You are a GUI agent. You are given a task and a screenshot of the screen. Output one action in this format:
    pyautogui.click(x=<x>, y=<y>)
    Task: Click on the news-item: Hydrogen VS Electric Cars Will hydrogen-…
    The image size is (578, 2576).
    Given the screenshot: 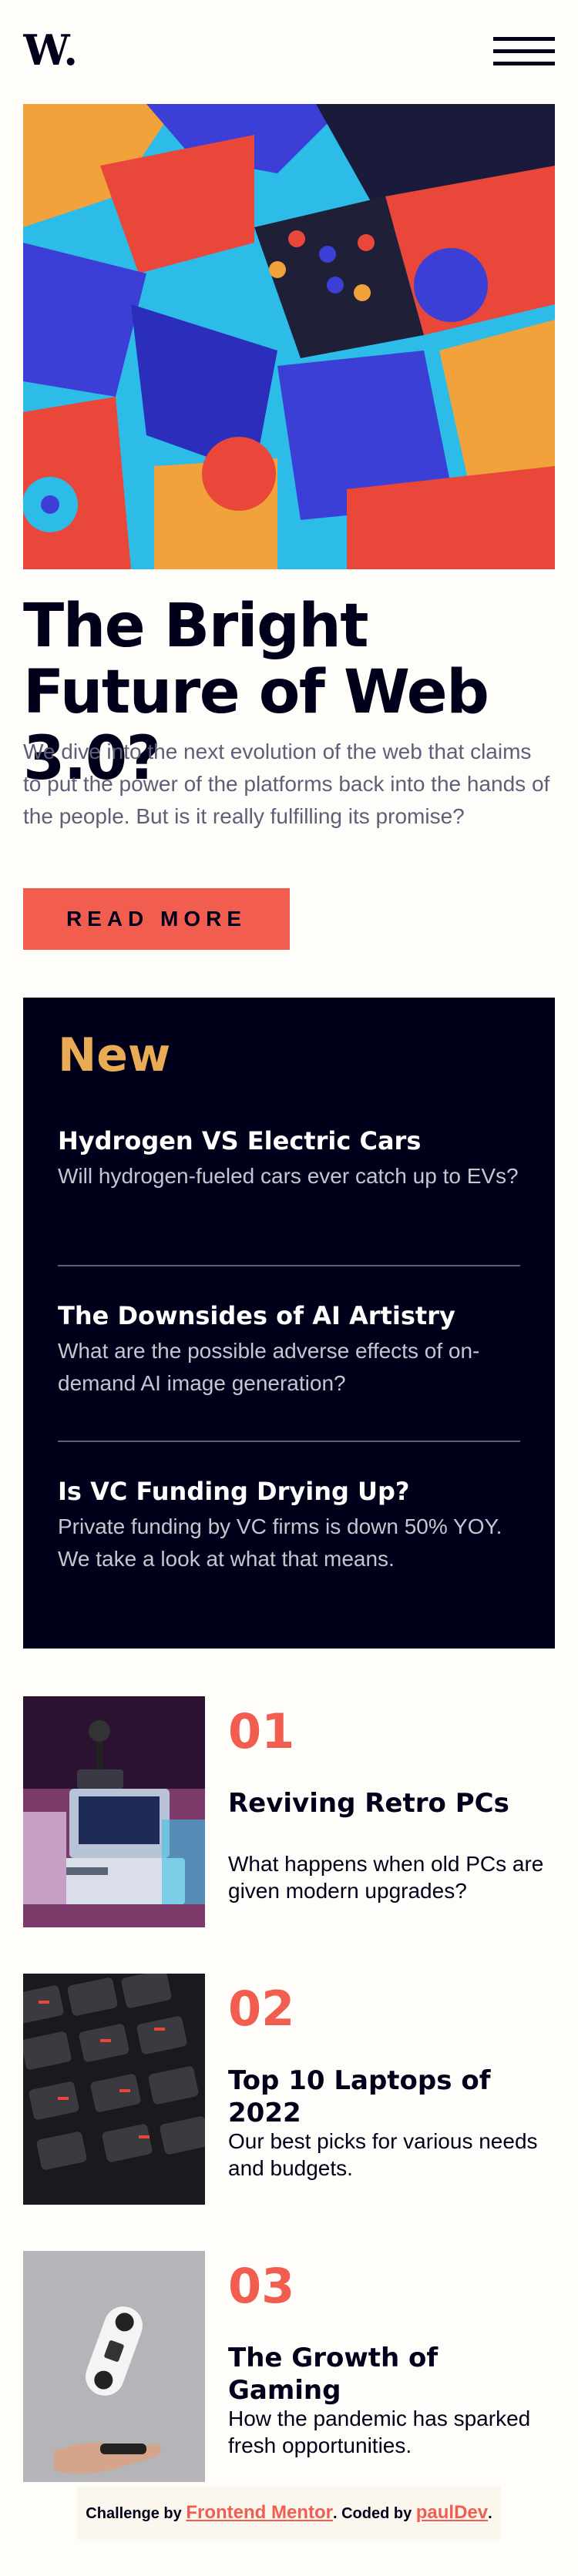 What is the action you would take?
    pyautogui.click(x=289, y=1158)
    